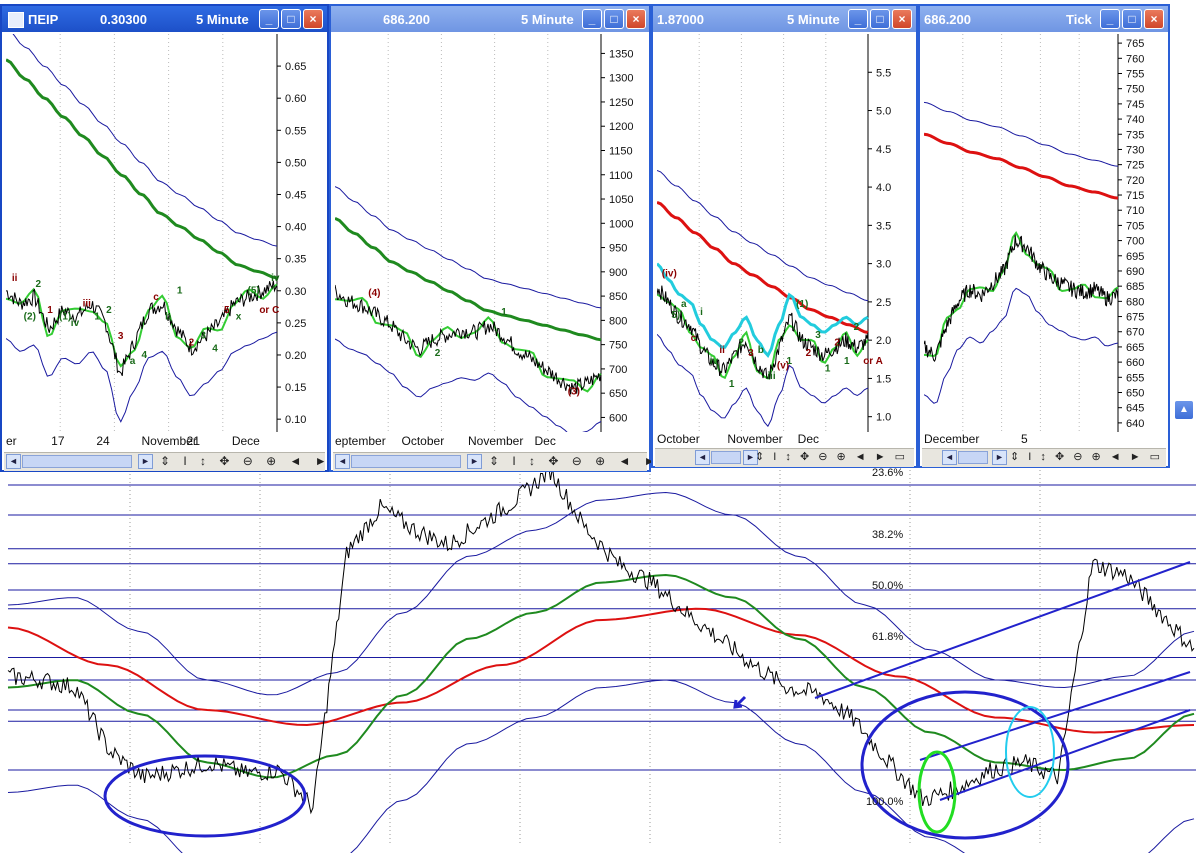 This screenshot has width=1196, height=853. What do you see at coordinates (669, 274) in the screenshot?
I see `wave-label: (iv)` at bounding box center [669, 274].